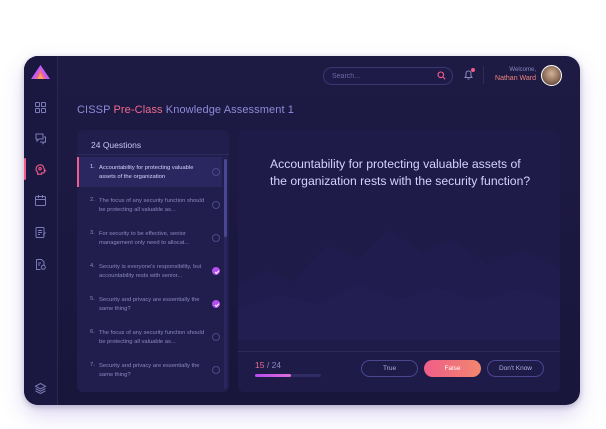 This screenshot has width=606, height=429. Describe the element at coordinates (92, 200) in the screenshot. I see `question-number: 2.` at that location.